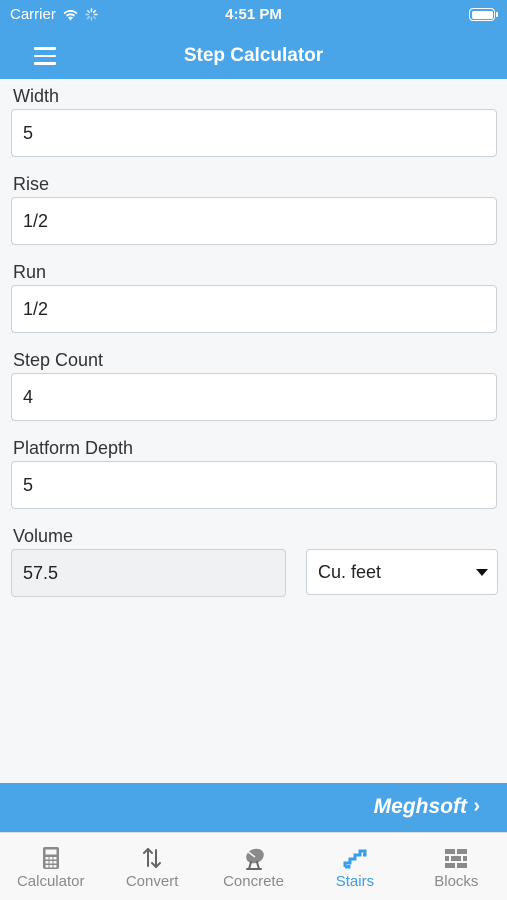 This screenshot has height=900, width=507. Describe the element at coordinates (355, 859) in the screenshot. I see `stairs-icon` at that location.